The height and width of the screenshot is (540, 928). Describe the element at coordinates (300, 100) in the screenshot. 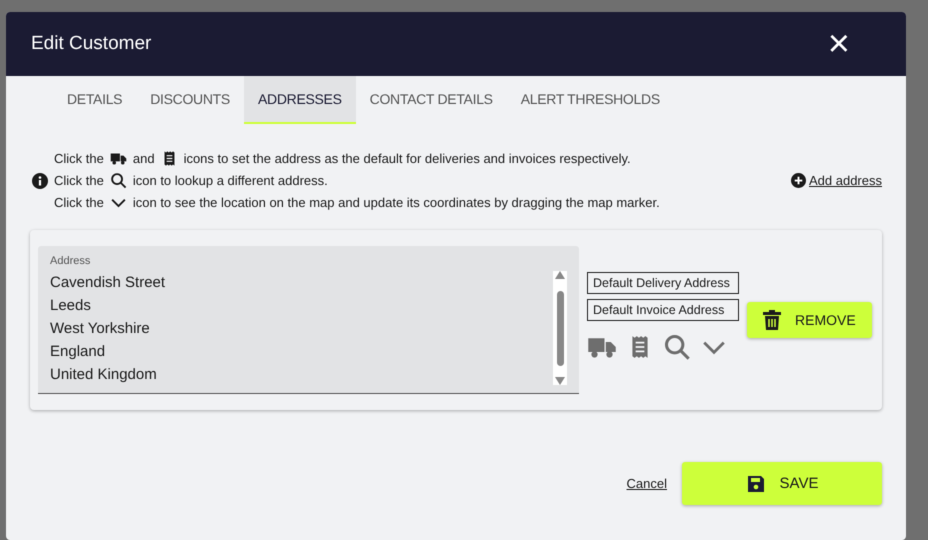

I see `tab: ADDRESSES` at that location.